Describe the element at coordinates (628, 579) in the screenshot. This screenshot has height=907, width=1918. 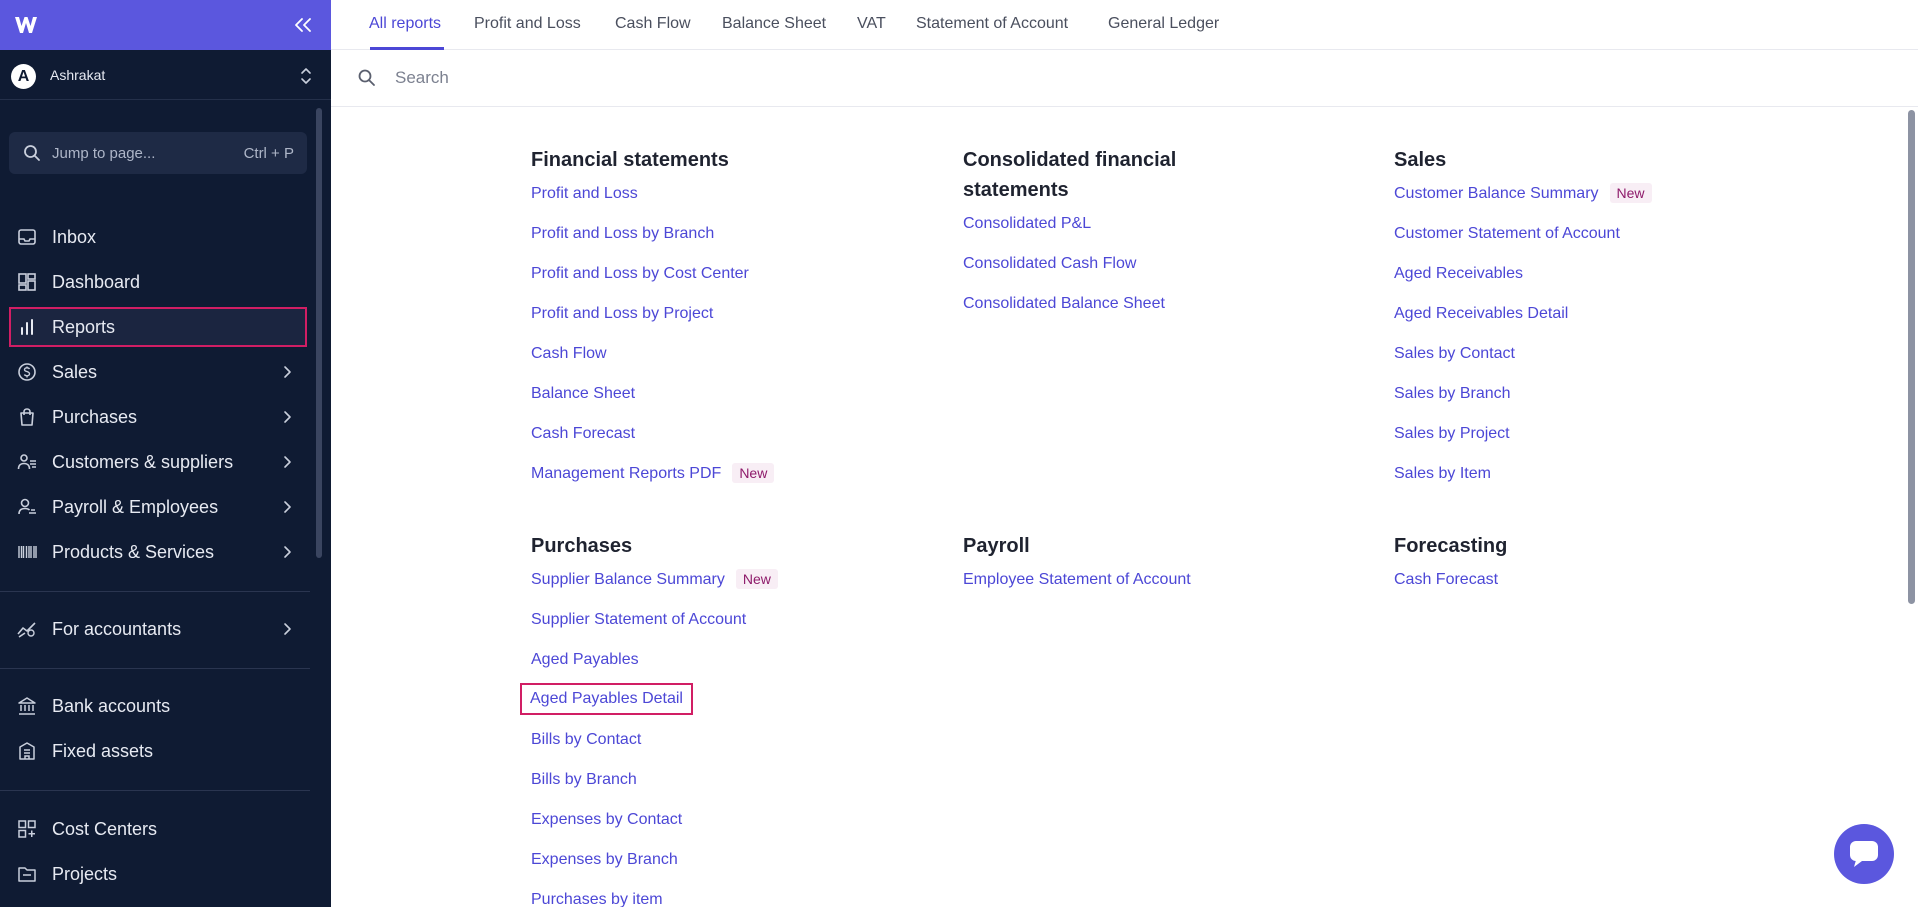
I see `report-link-supplier-balance-summary: Supplier Balance Summary` at that location.